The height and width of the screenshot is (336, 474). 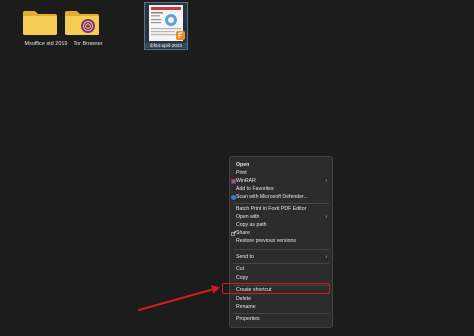 What do you see at coordinates (281, 217) in the screenshot?
I see `menu-item-open-with: Open with ›` at bounding box center [281, 217].